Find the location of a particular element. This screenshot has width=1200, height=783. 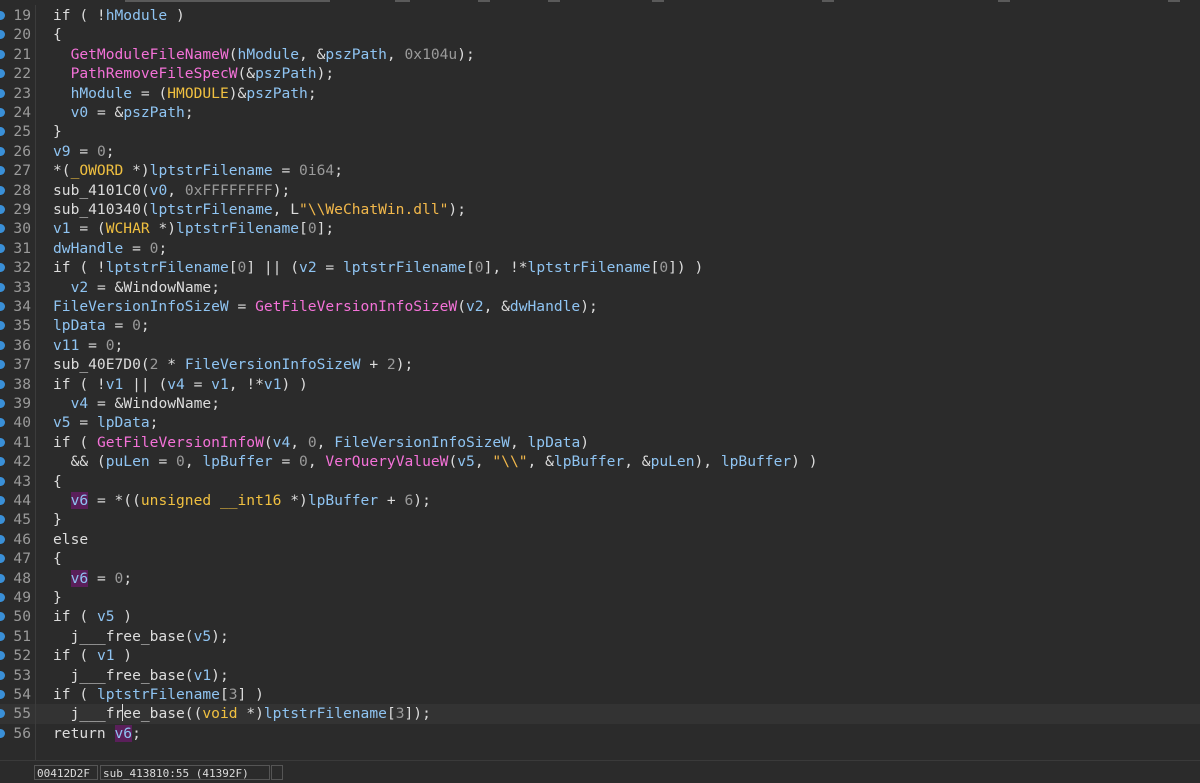

code-line: 26 v9 = 0; is located at coordinates (600, 151).